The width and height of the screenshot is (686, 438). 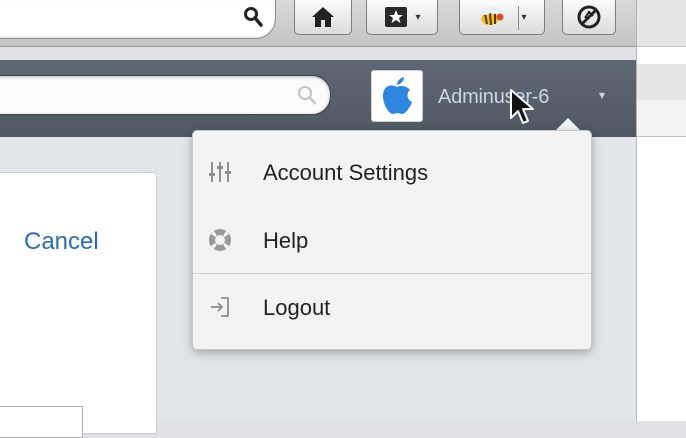 What do you see at coordinates (61, 242) in the screenshot?
I see `cancel-link: Cancel` at bounding box center [61, 242].